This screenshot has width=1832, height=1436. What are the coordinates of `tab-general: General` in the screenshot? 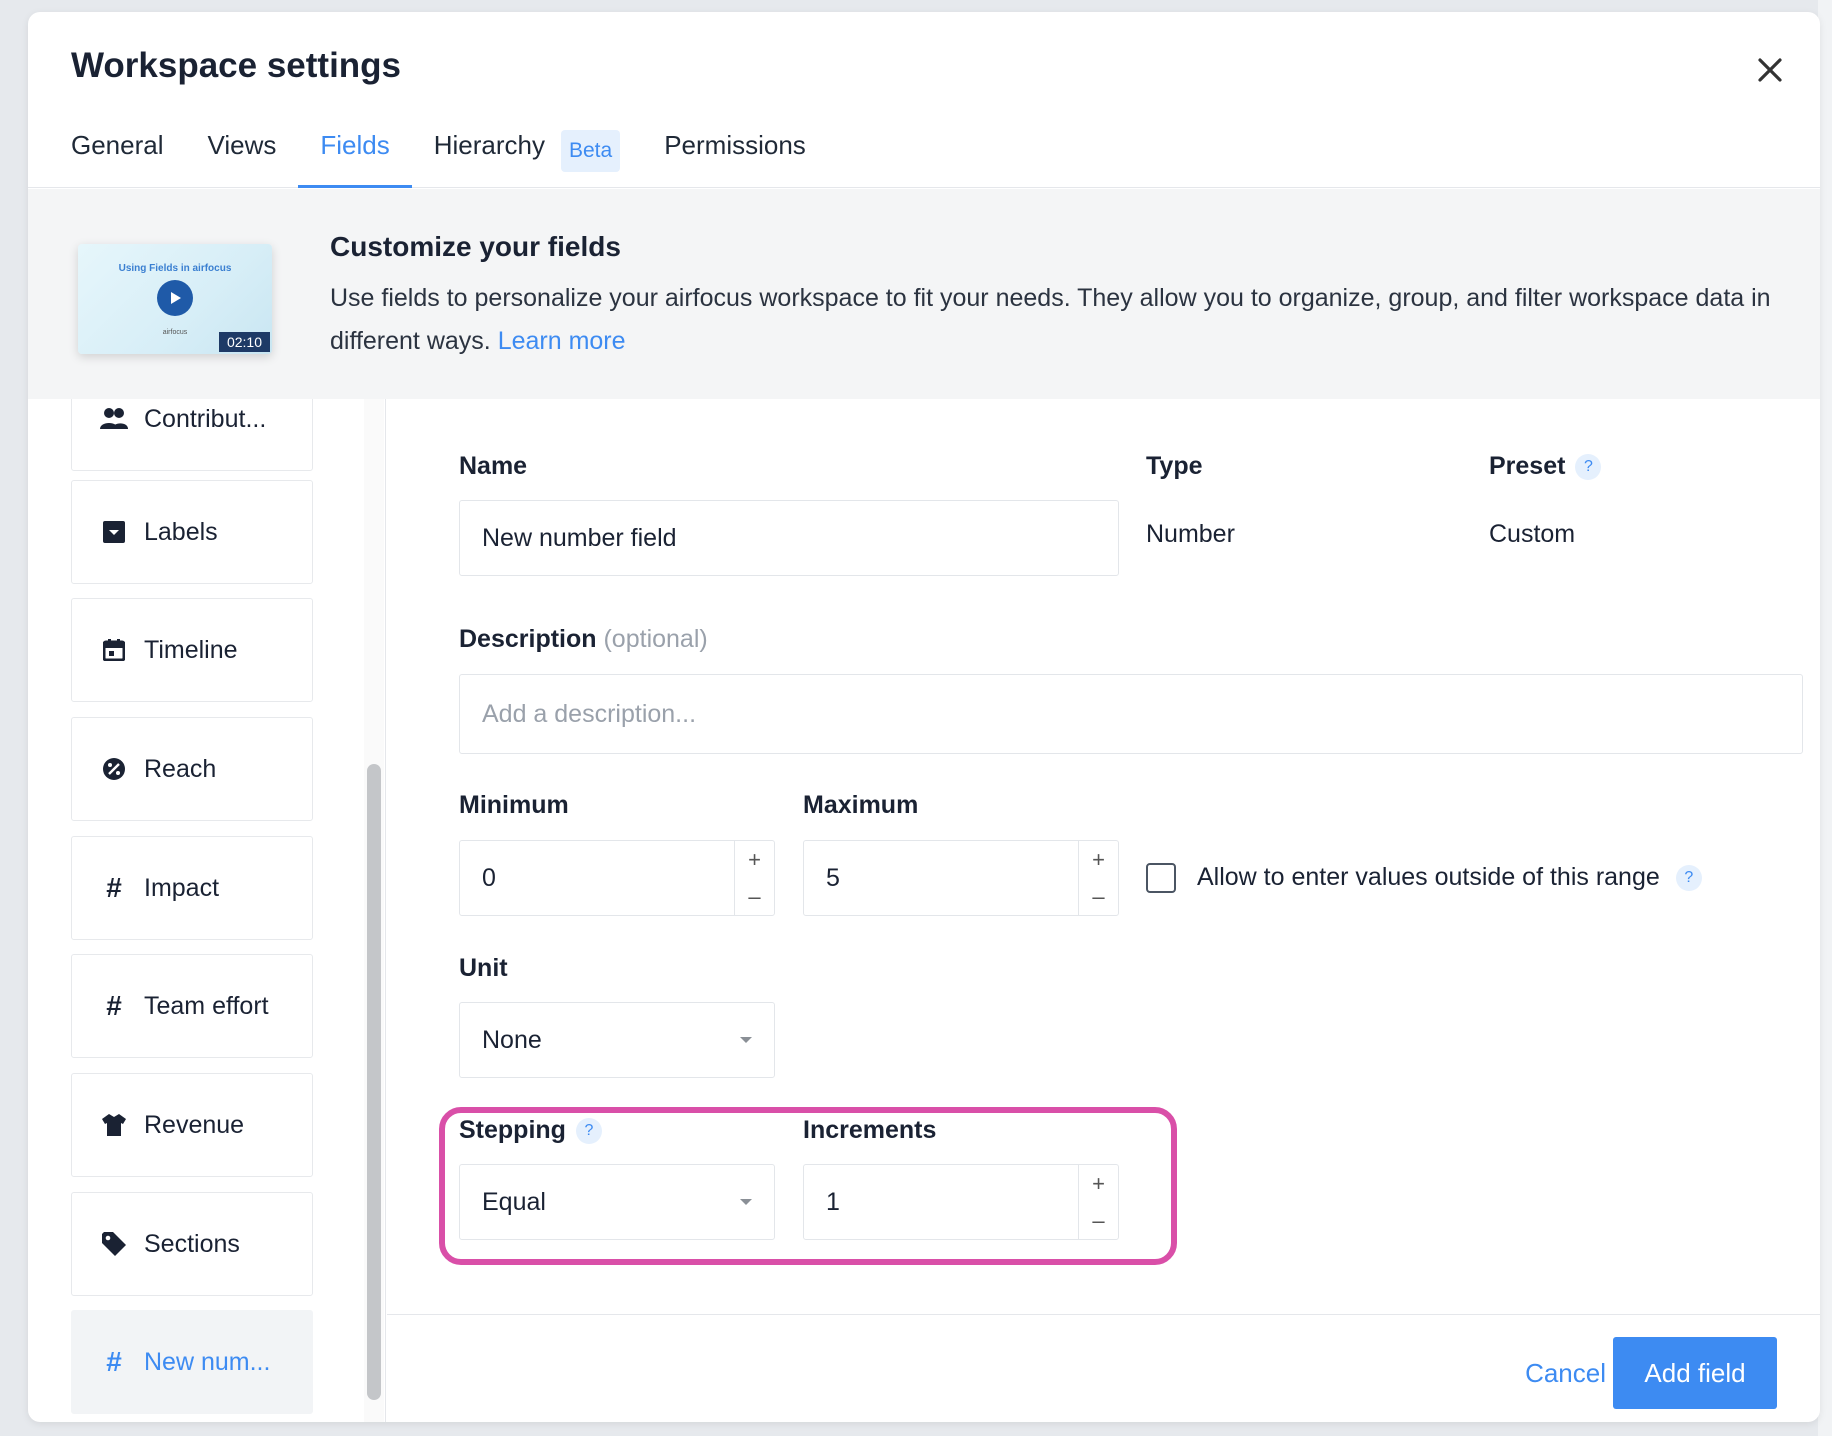 It's located at (117, 155).